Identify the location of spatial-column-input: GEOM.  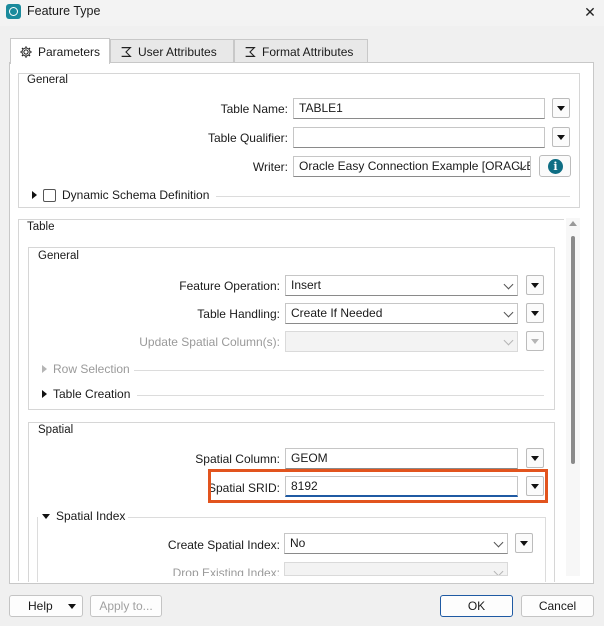
(401, 458).